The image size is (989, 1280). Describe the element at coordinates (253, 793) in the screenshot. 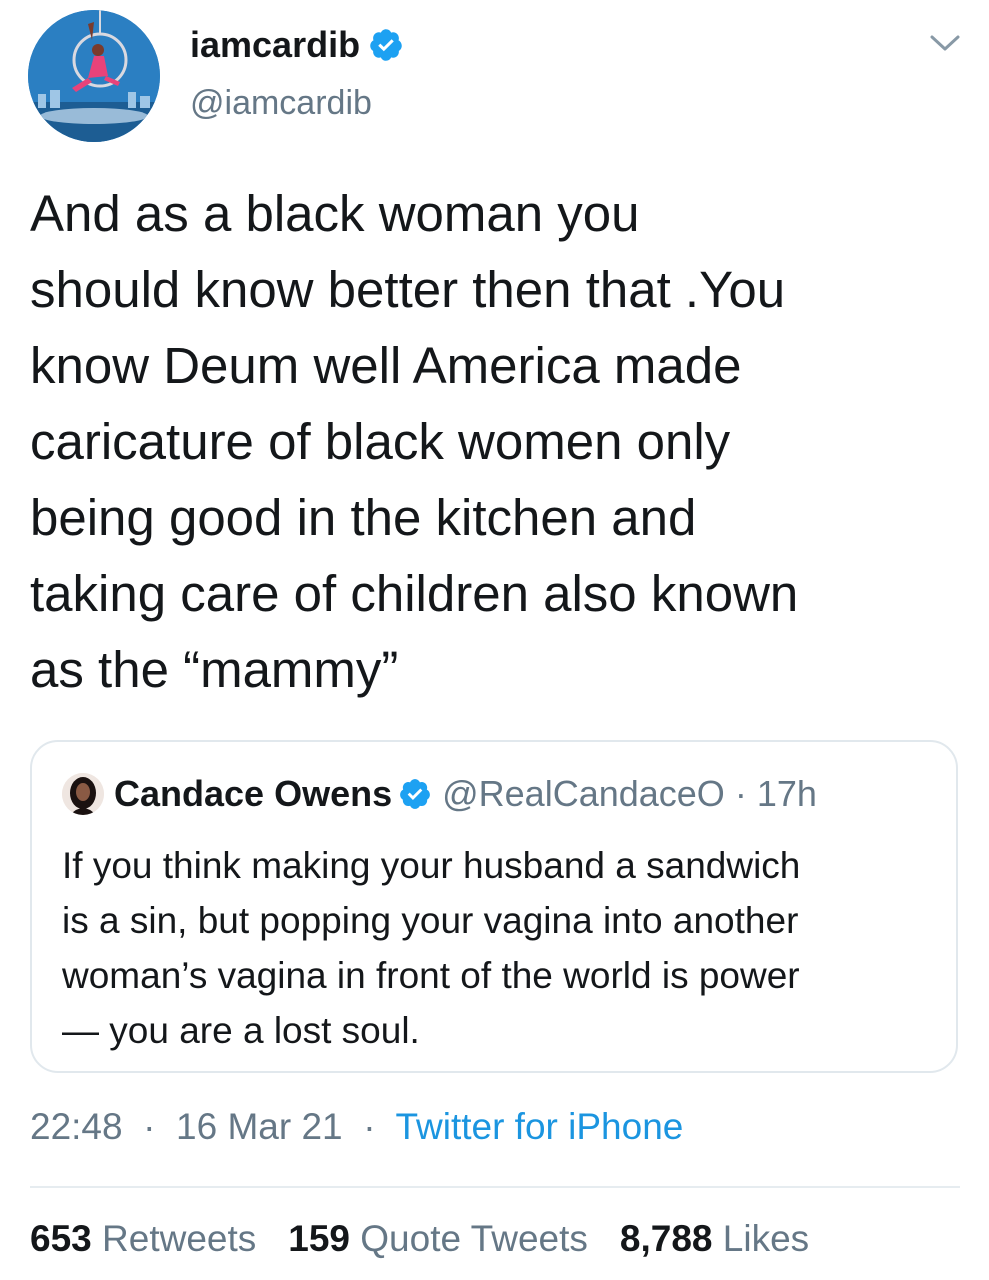

I see `quoted-author-display-name: Candace Owens` at that location.